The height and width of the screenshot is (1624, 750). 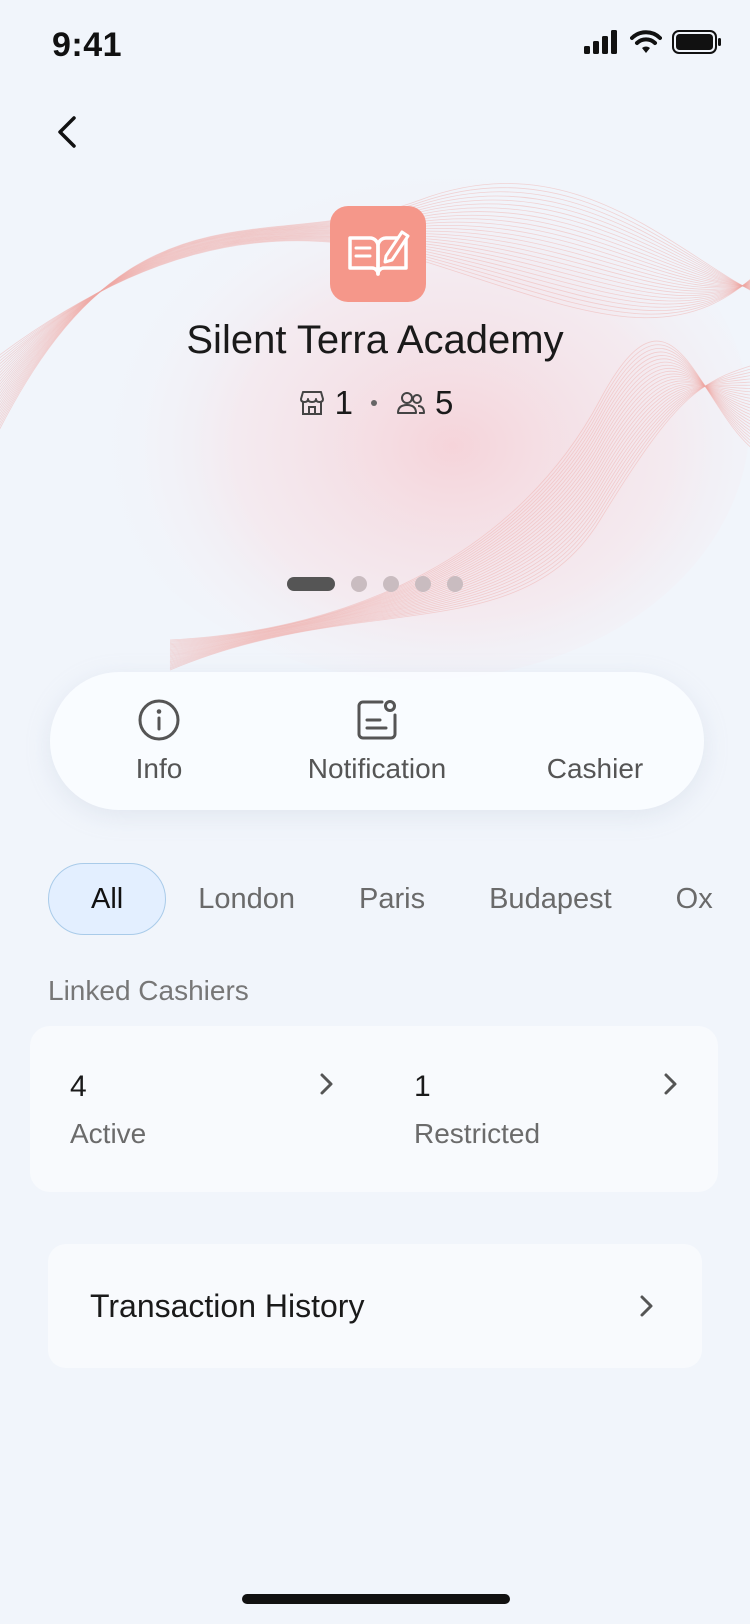 I want to click on status-icons, so click(x=653, y=42).